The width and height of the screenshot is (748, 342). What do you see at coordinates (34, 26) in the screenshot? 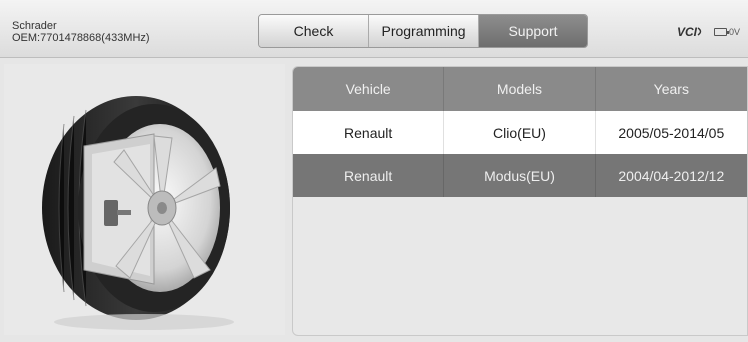
I see `sensor-brand: Schrader` at bounding box center [34, 26].